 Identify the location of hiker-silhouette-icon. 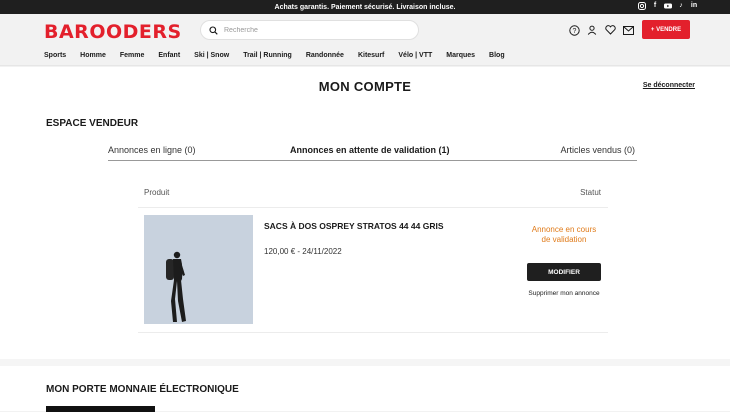
(198, 269).